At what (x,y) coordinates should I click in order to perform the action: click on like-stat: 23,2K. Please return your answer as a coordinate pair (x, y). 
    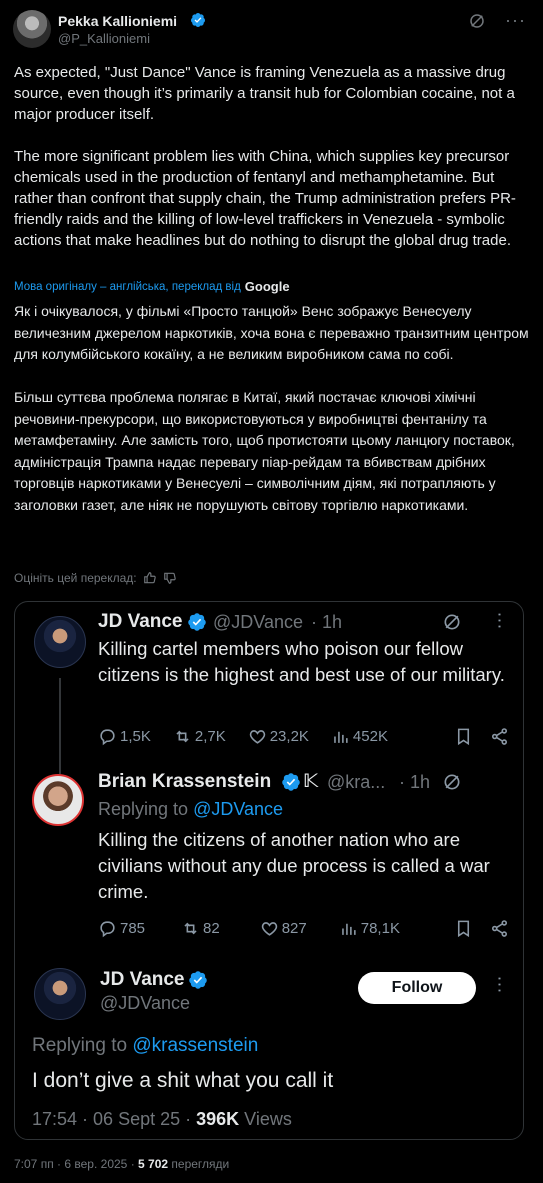
    Looking at the image, I should click on (278, 736).